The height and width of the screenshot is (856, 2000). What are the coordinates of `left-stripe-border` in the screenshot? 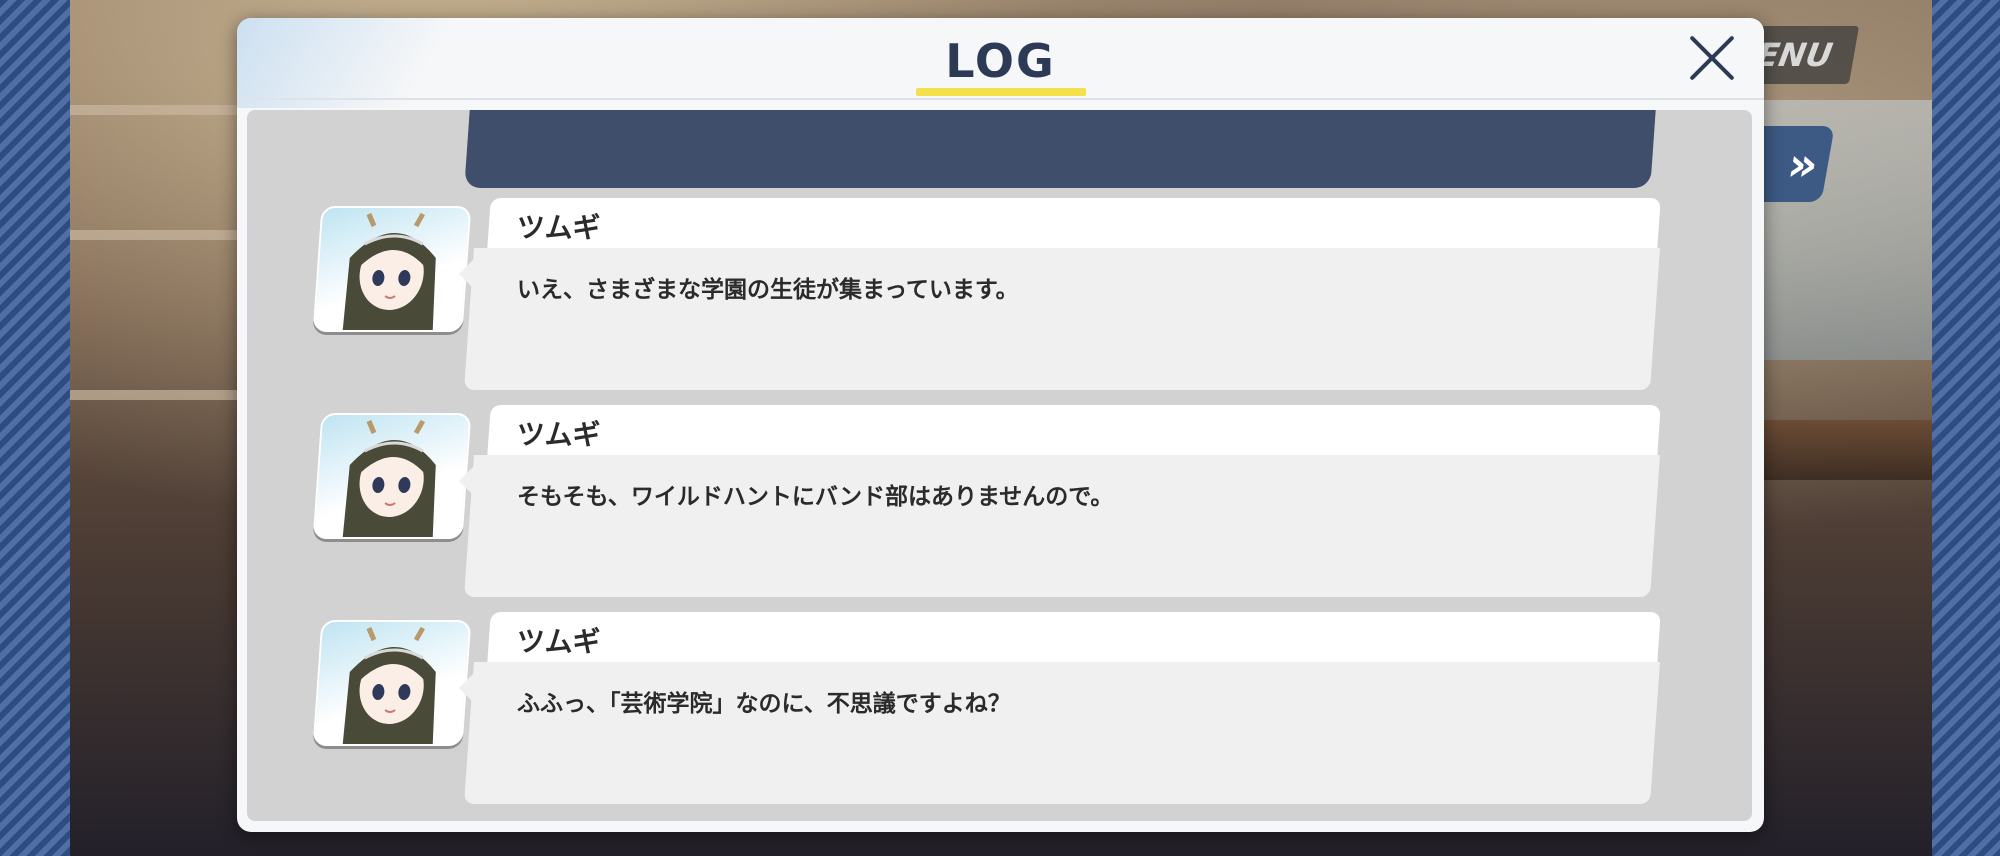 It's located at (35, 428).